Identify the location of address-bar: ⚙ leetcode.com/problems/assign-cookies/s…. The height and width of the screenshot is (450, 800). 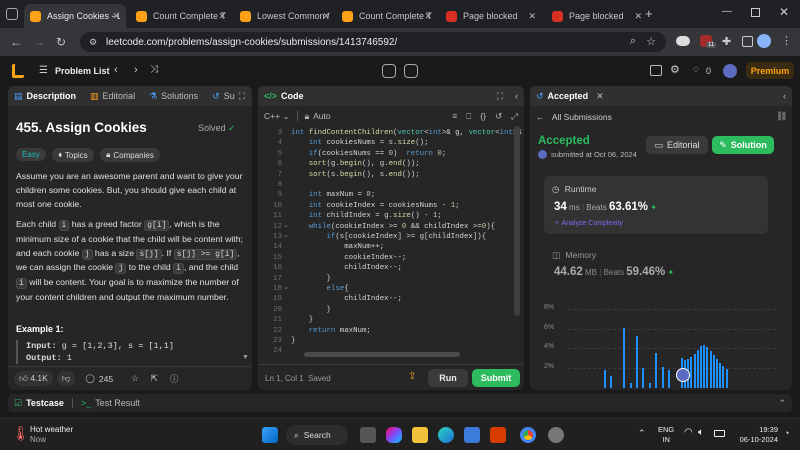
(373, 42).